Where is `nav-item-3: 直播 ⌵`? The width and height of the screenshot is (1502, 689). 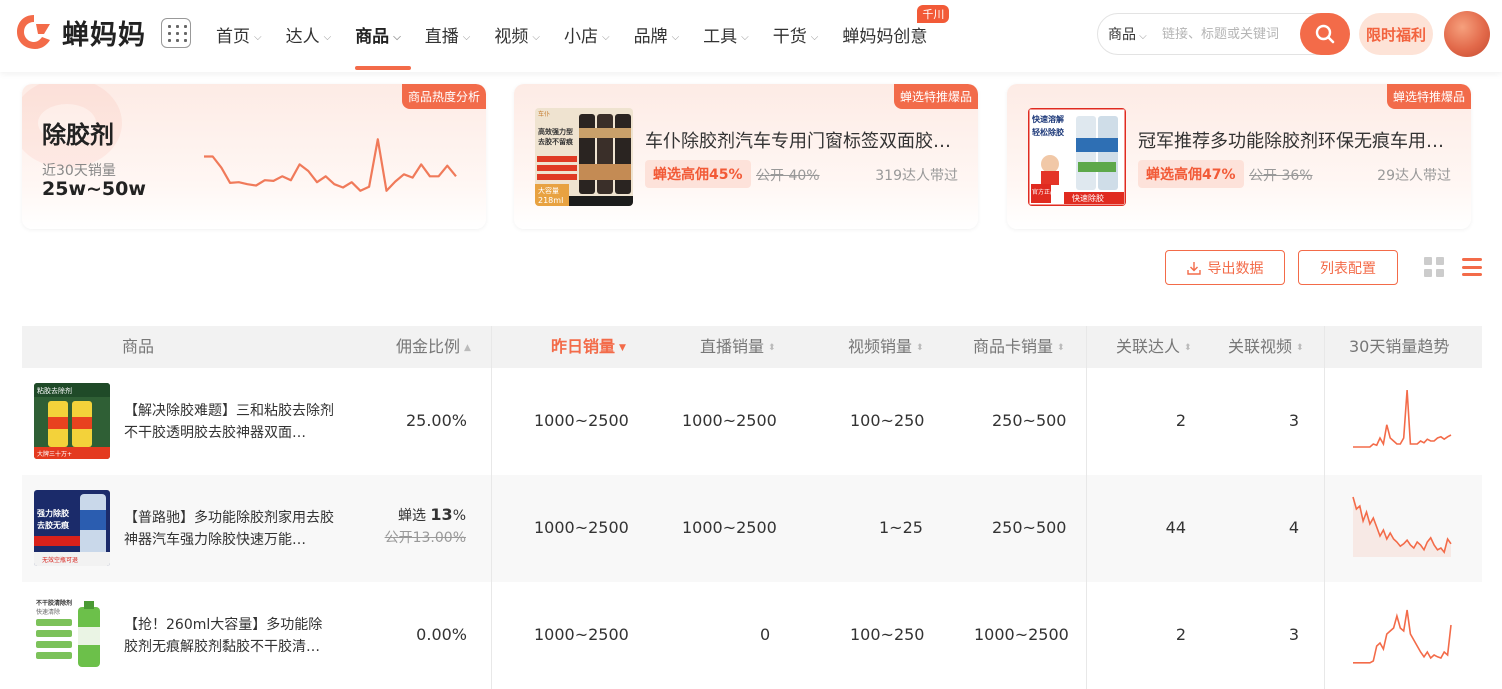
nav-item-3: 直播 ⌵ is located at coordinates (448, 34).